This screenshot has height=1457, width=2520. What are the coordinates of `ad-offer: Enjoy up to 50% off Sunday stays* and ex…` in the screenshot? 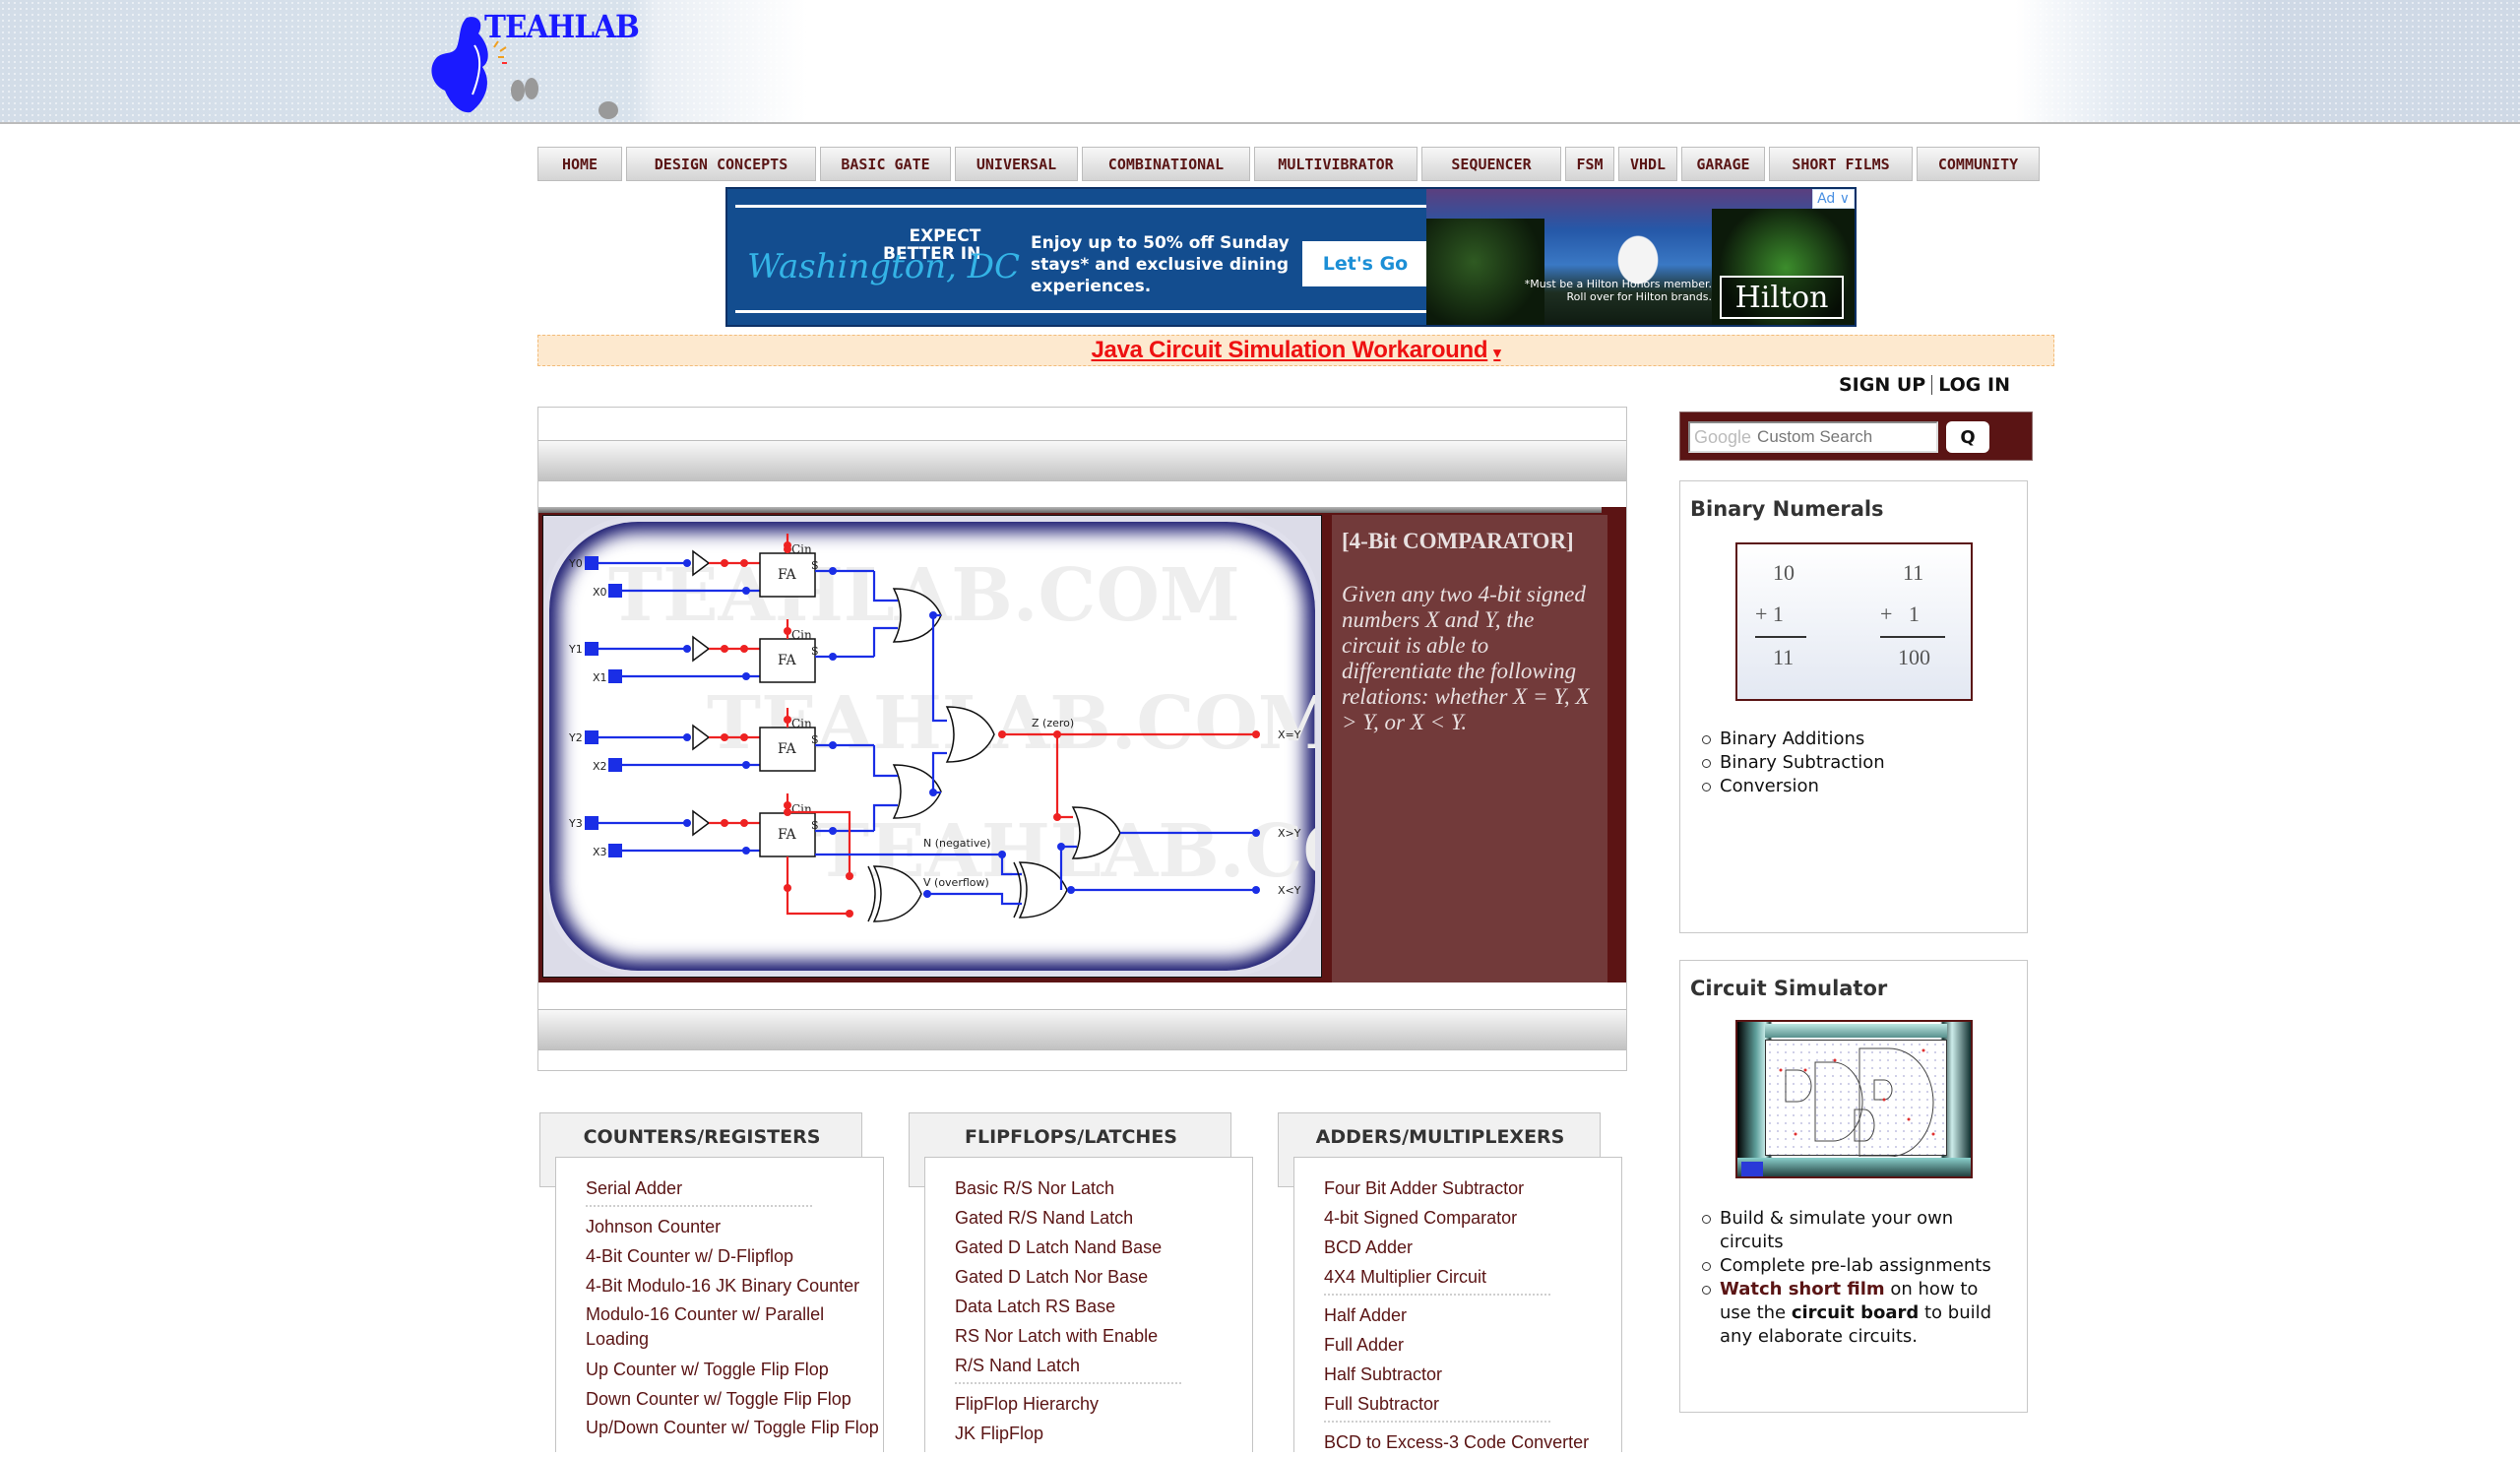 It's located at (1160, 264).